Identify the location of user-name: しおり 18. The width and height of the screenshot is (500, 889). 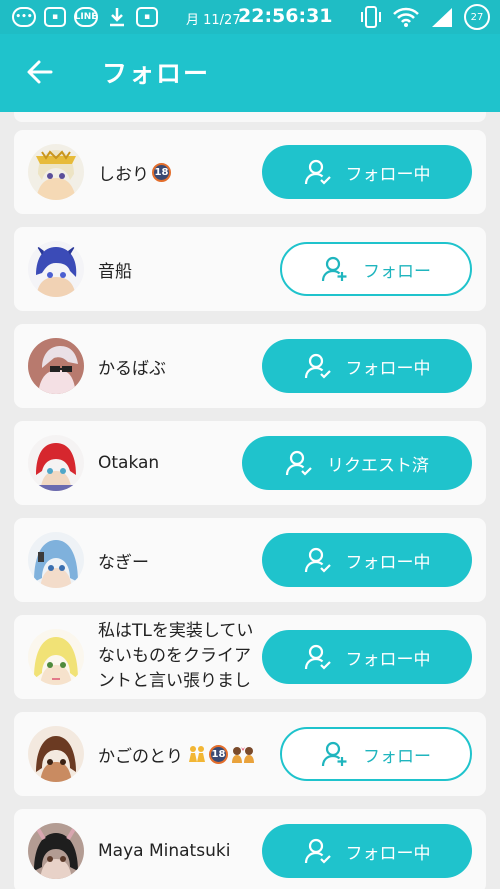
(134, 172).